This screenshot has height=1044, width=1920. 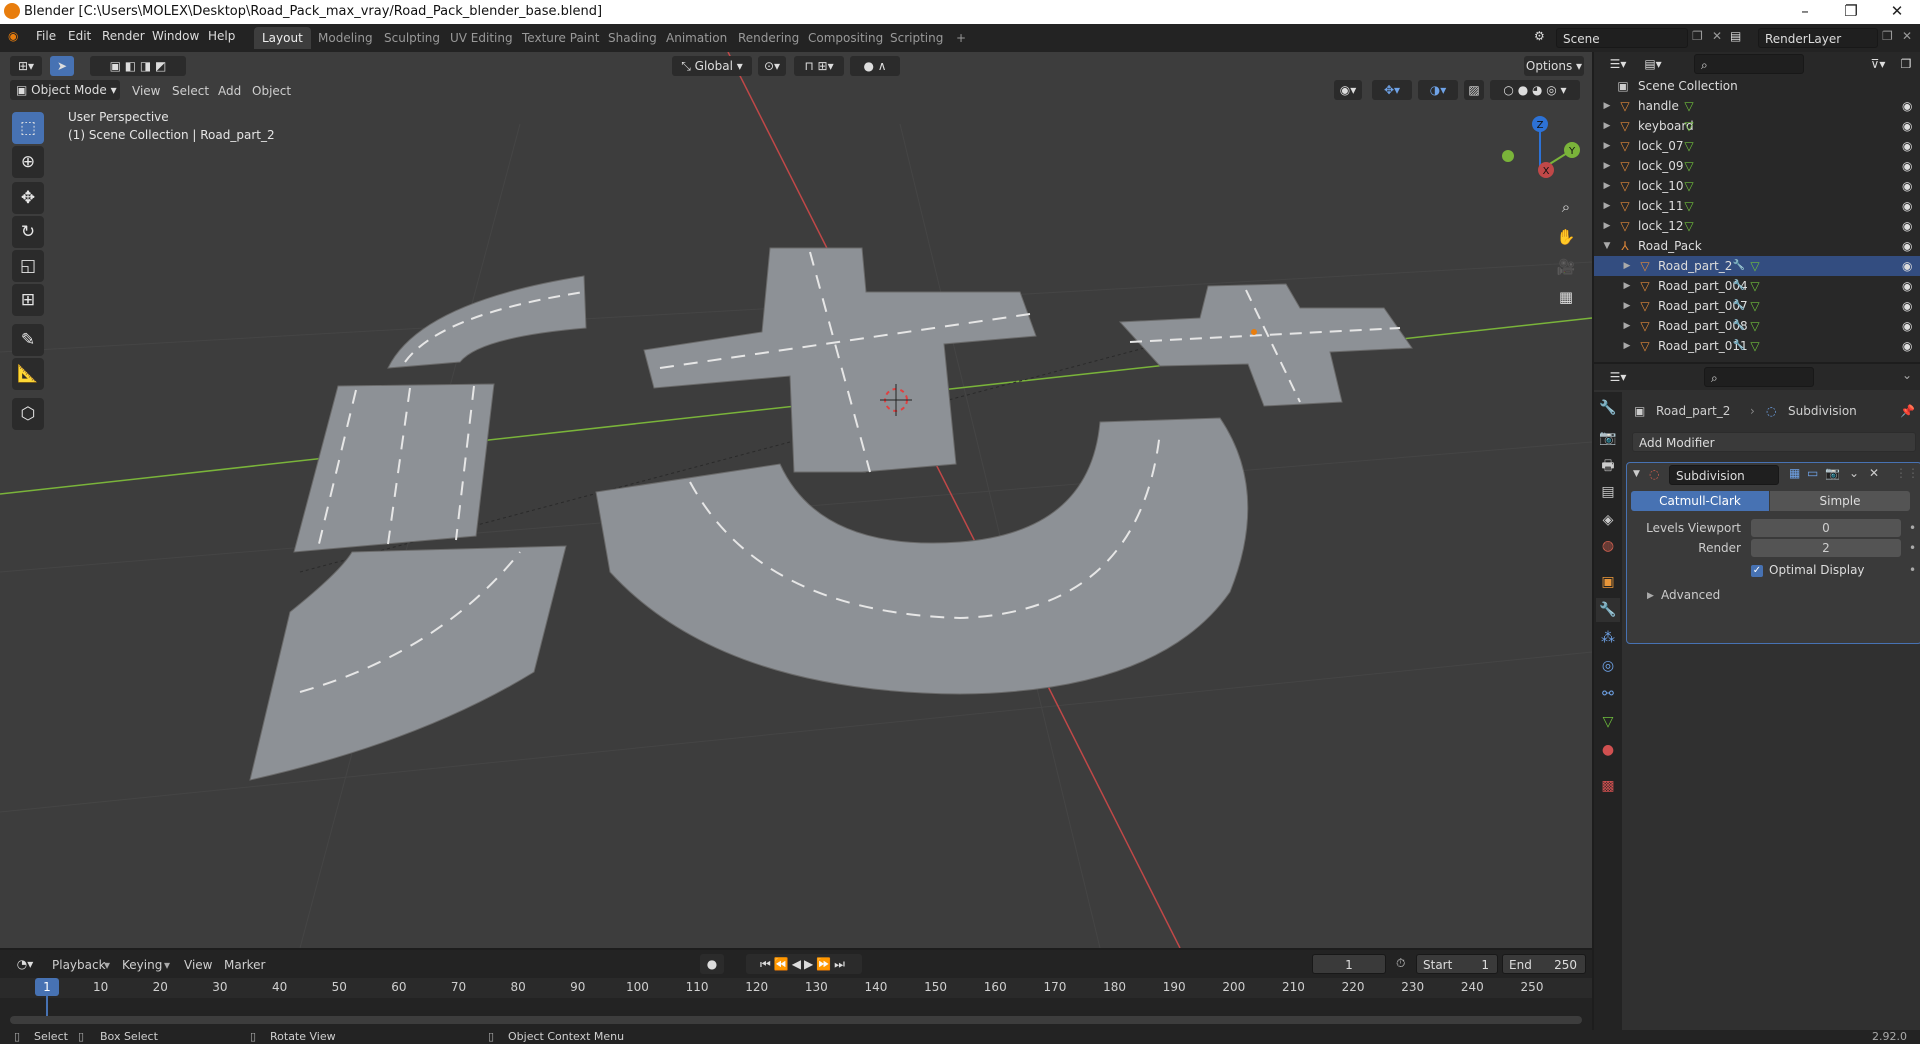 I want to click on scene-collection-row: ▣ Scene Collection, so click(x=1757, y=86).